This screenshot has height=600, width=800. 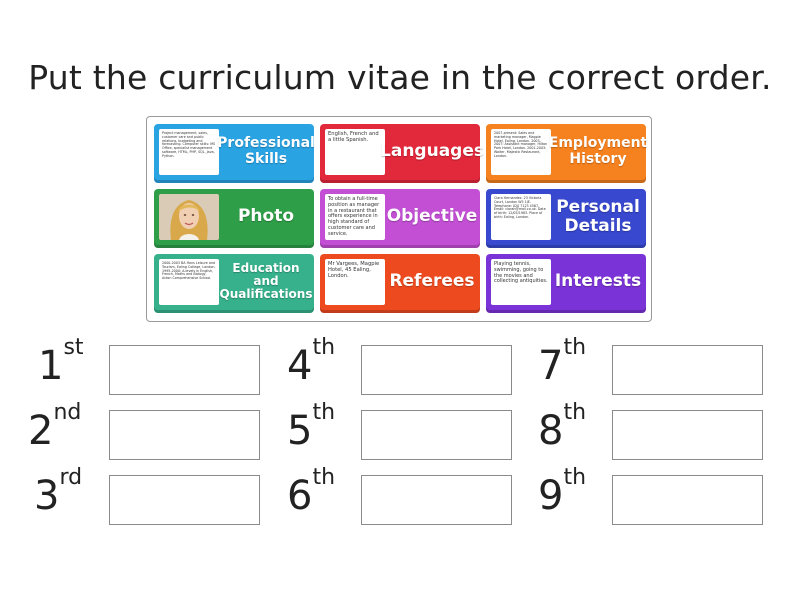 I want to click on tile-label: Professional Skills, so click(x=266, y=151).